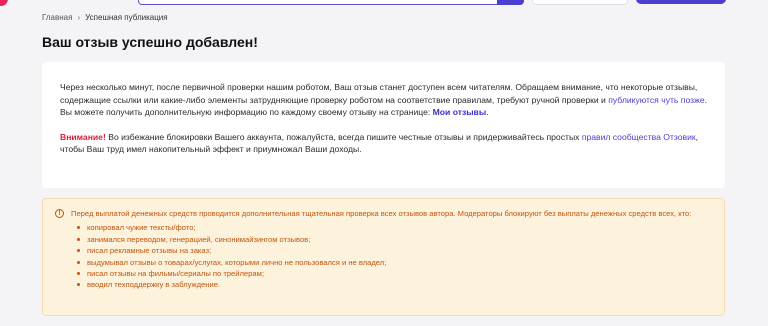 The height and width of the screenshot is (326, 768). What do you see at coordinates (656, 100) in the screenshot?
I see `published-later-link: публикуются чуть позже` at bounding box center [656, 100].